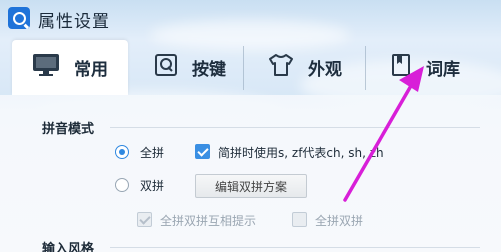 The image size is (501, 252). I want to click on tab-appearance: 外观, so click(305, 67).